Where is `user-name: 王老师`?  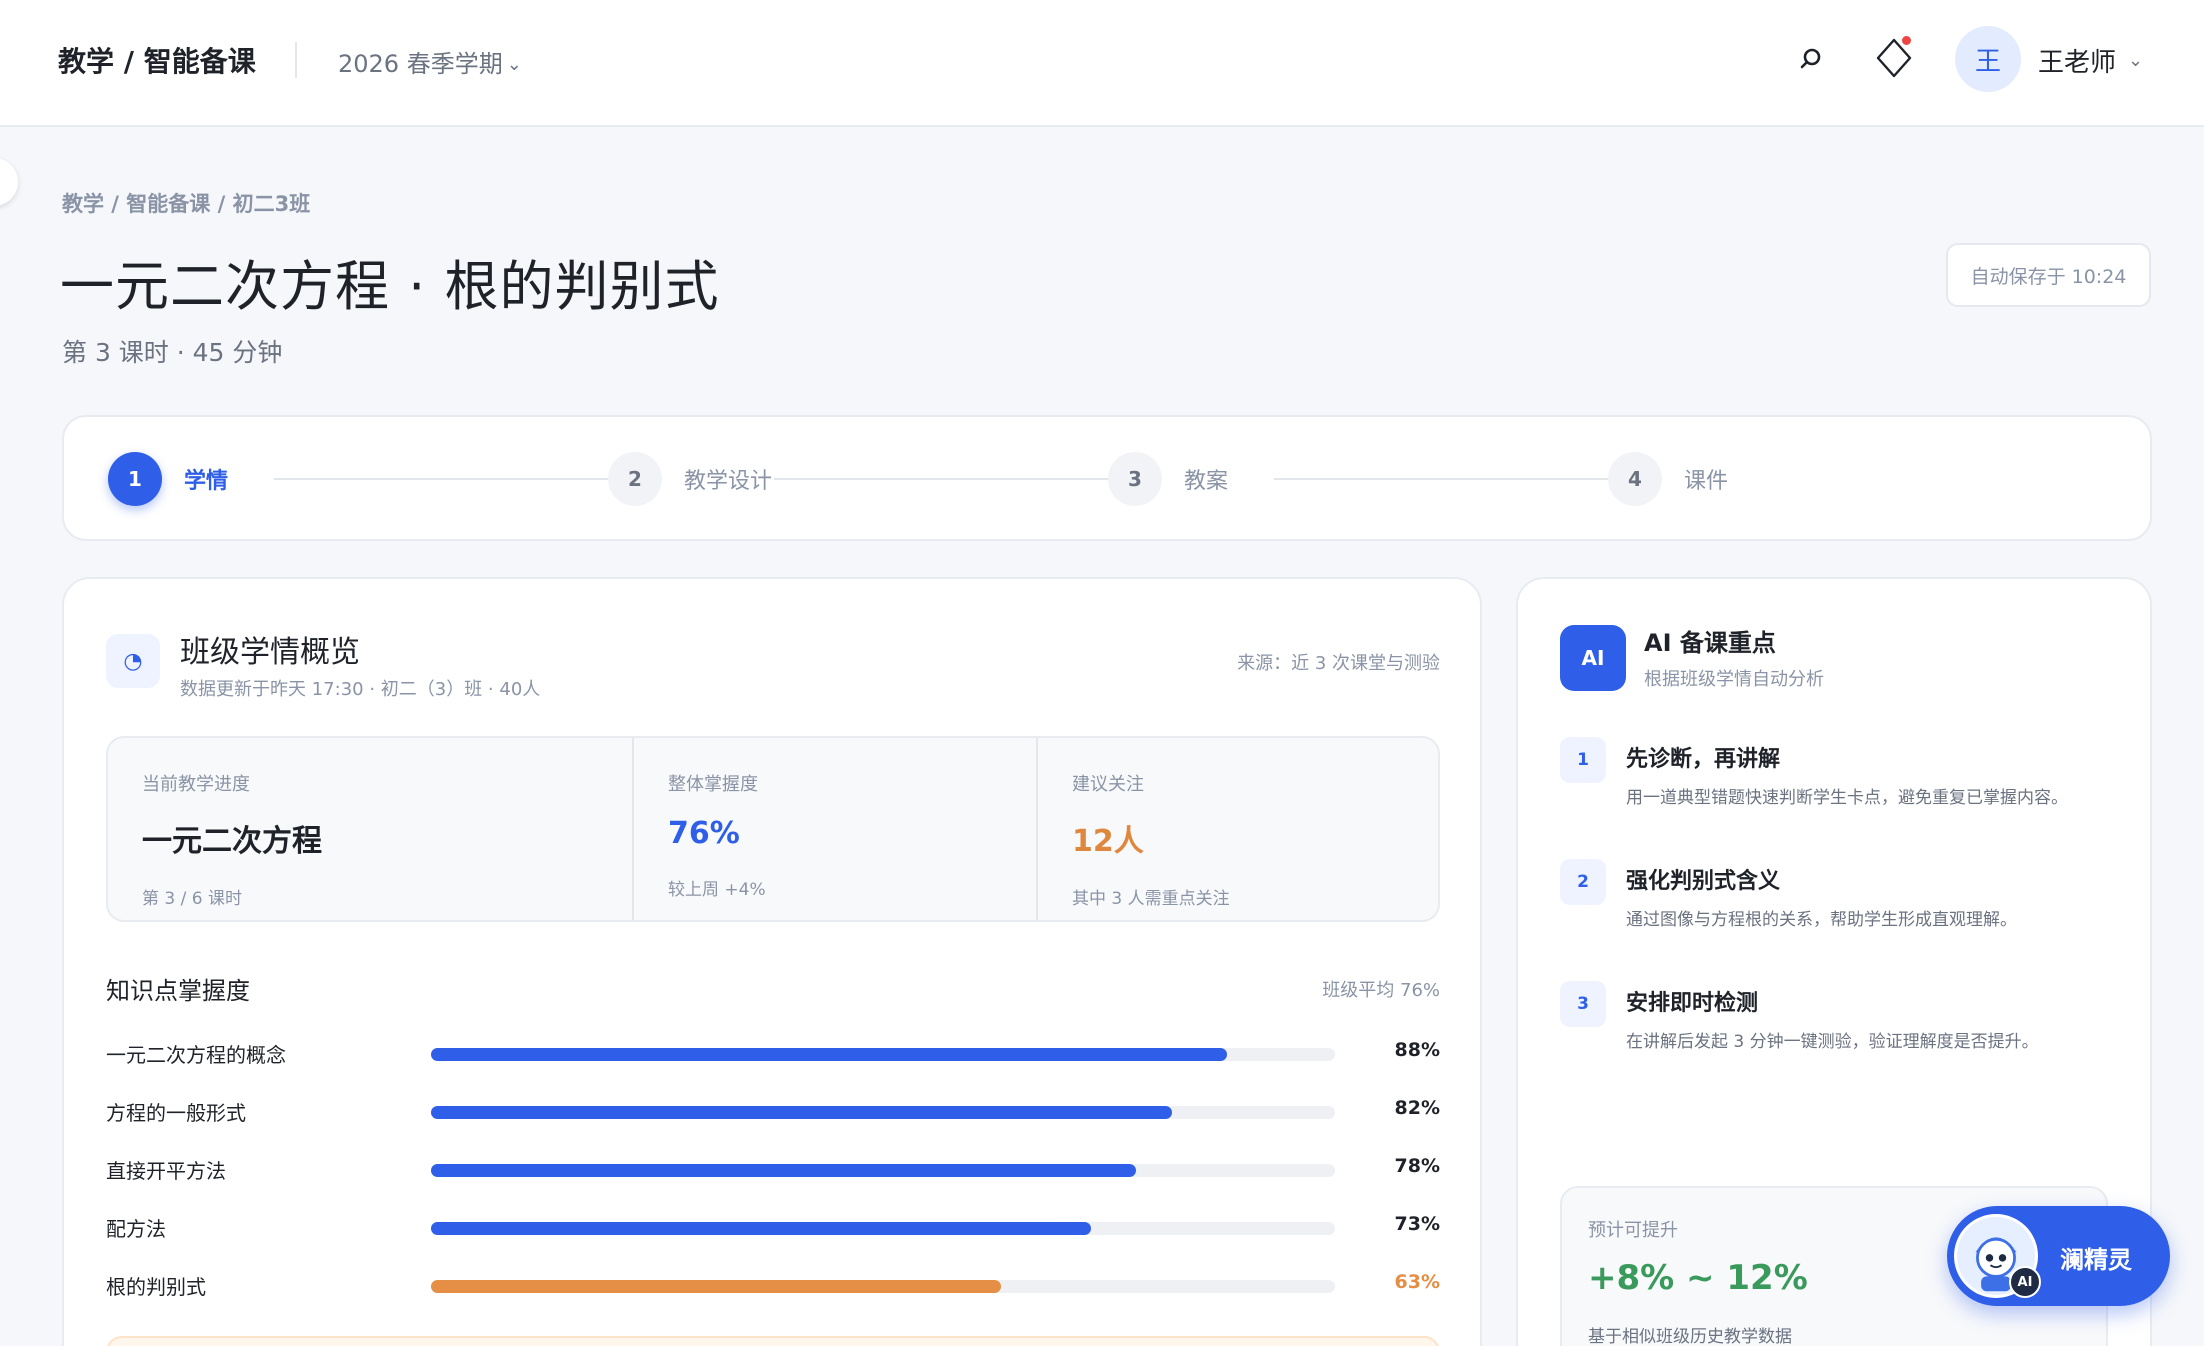
user-name: 王老师 is located at coordinates (2077, 60).